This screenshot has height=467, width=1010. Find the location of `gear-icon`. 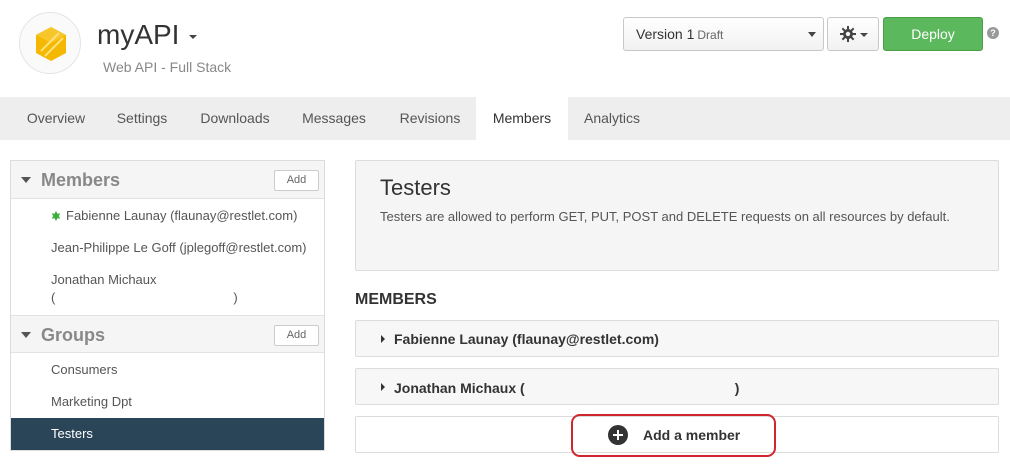

gear-icon is located at coordinates (848, 34).